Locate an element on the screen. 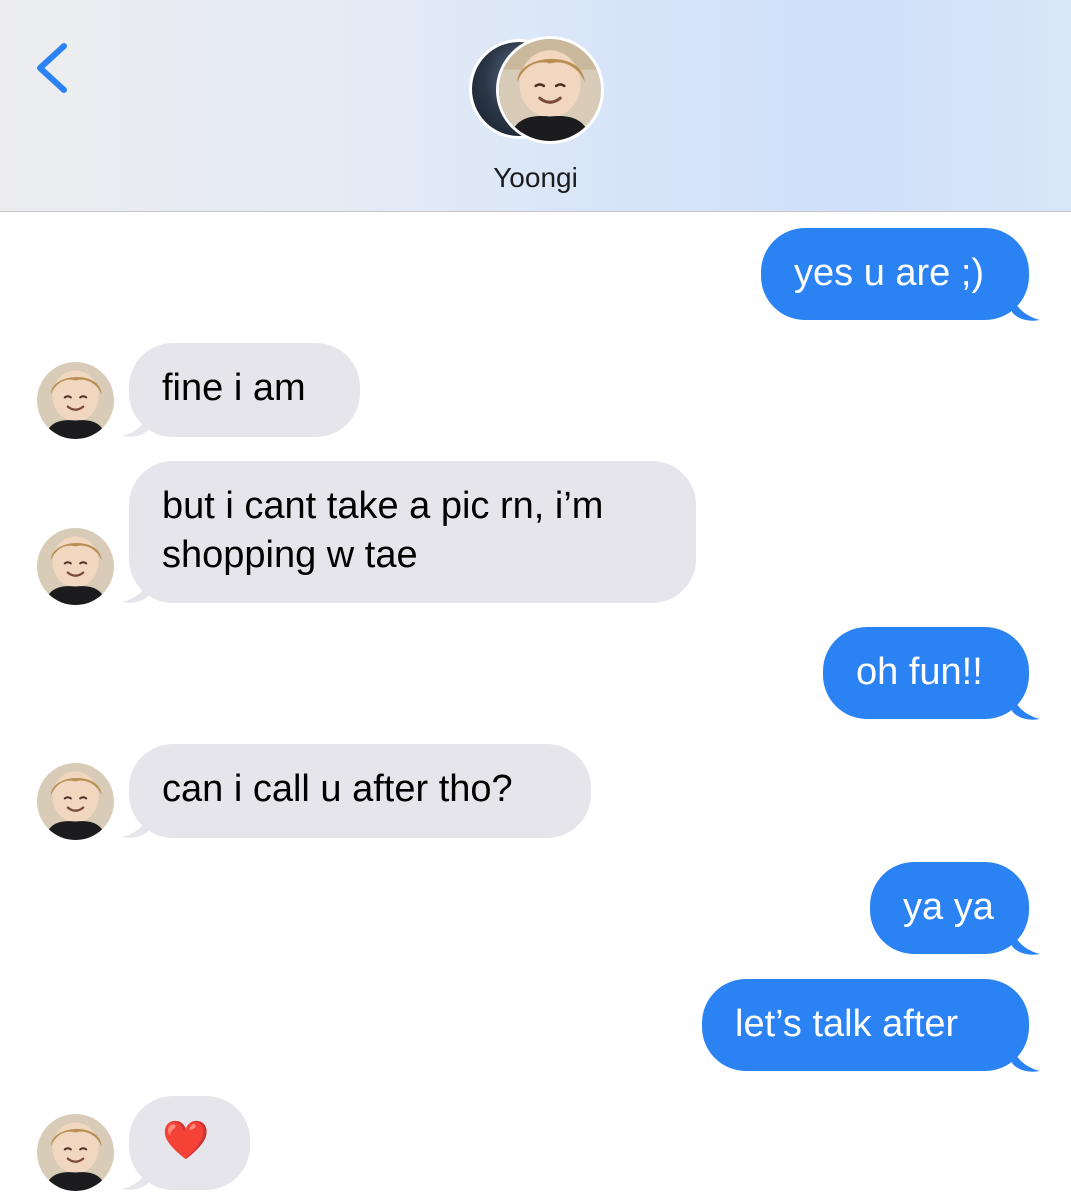  message-bubble-incoming: can i call u after tho? is located at coordinates (360, 791).